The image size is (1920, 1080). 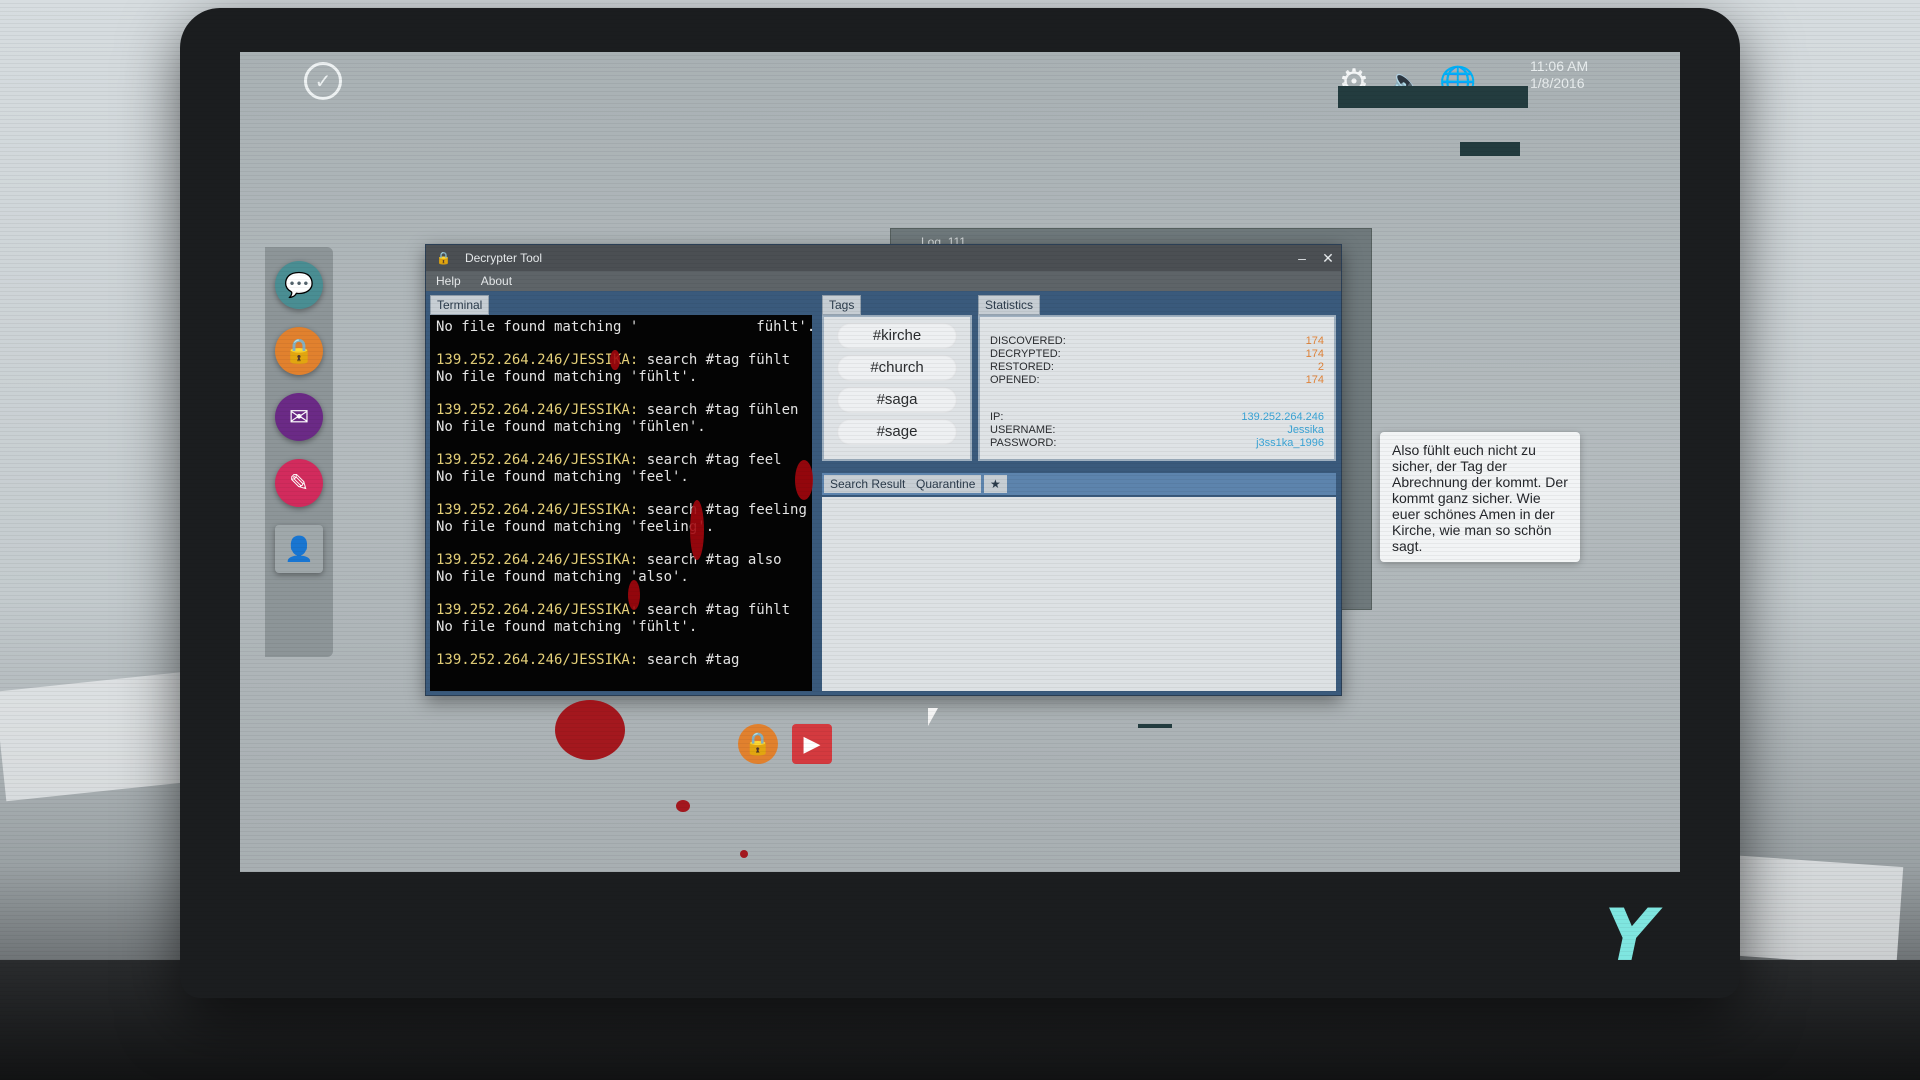 I want to click on stat-restored: RESTORED: 2, so click(x=1157, y=367).